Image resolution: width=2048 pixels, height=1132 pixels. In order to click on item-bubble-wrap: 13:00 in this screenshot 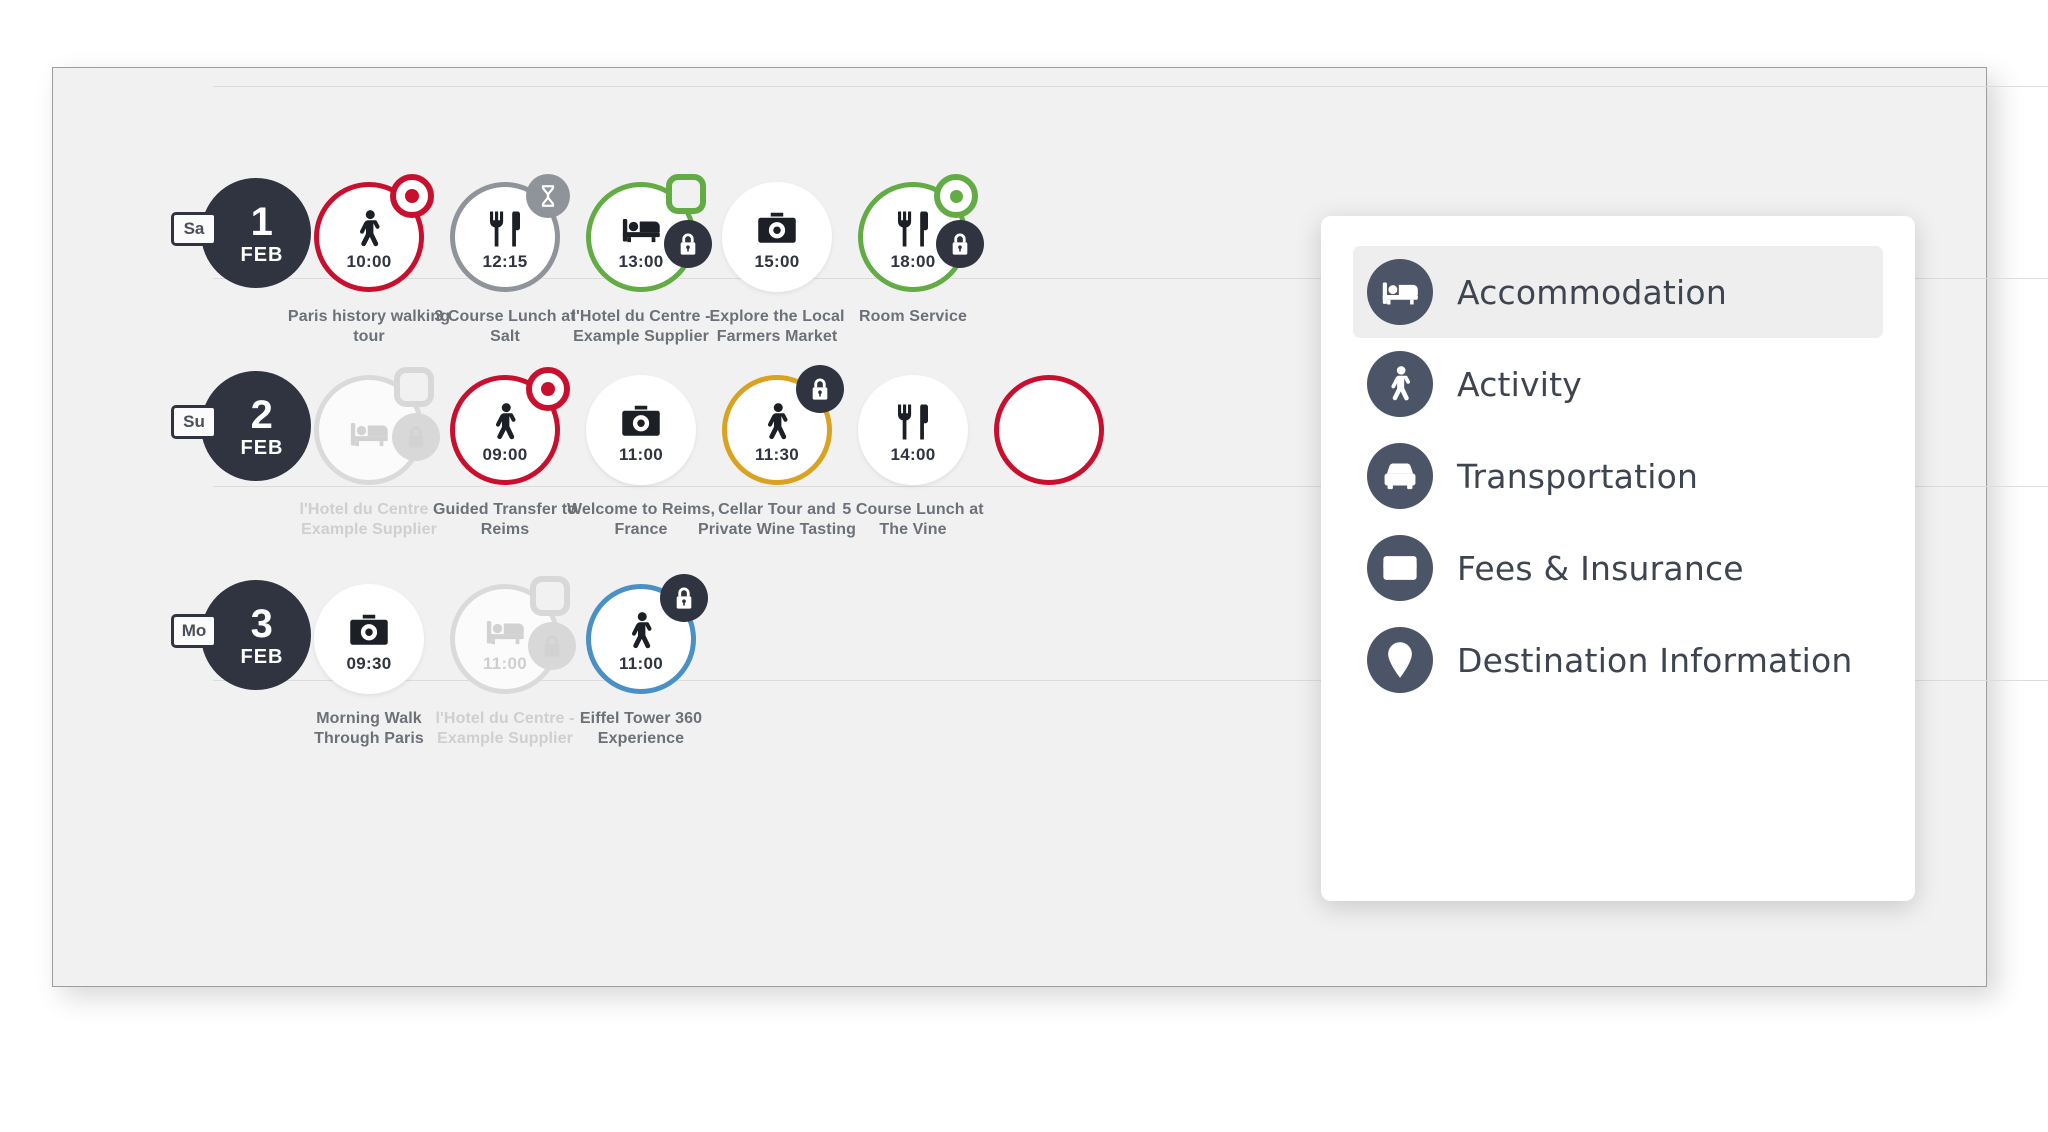, I will do `click(647, 235)`.